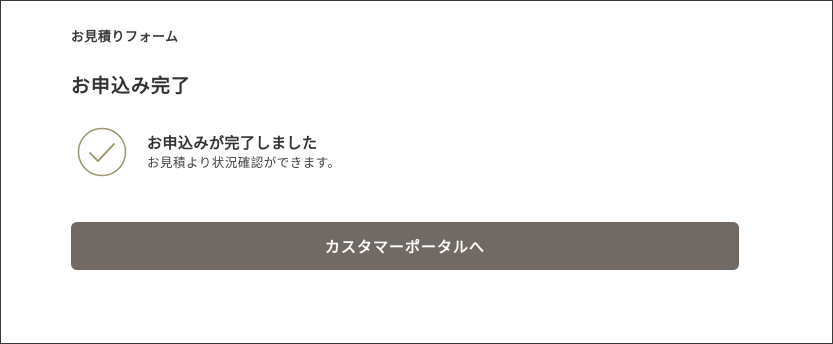 The height and width of the screenshot is (344, 833). Describe the element at coordinates (131, 86) in the screenshot. I see `page-title: お申込み完了` at that location.